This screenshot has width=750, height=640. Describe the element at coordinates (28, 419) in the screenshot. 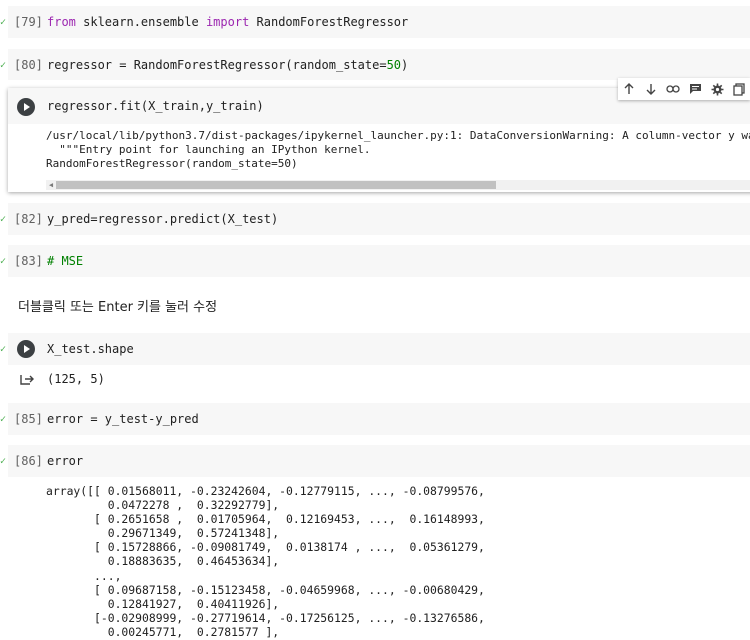

I see `execution-count: [85]` at that location.